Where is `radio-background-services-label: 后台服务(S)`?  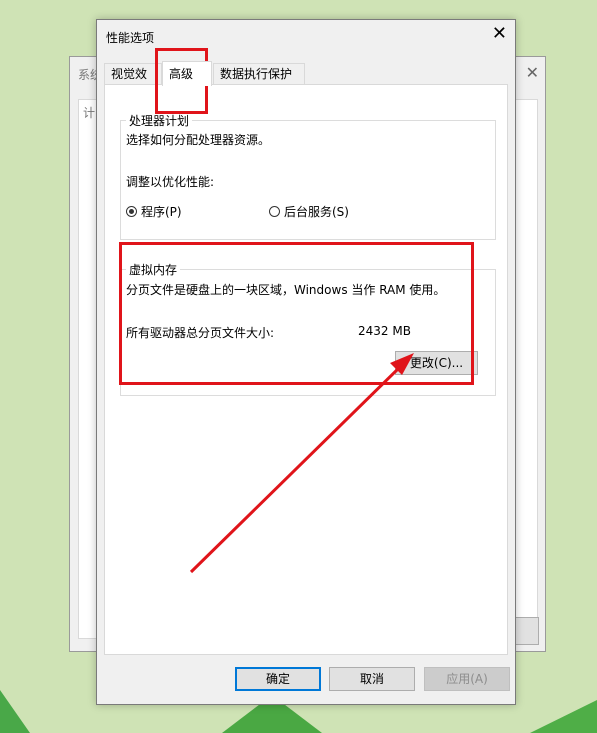
radio-background-services-label: 后台服务(S) is located at coordinates (316, 212).